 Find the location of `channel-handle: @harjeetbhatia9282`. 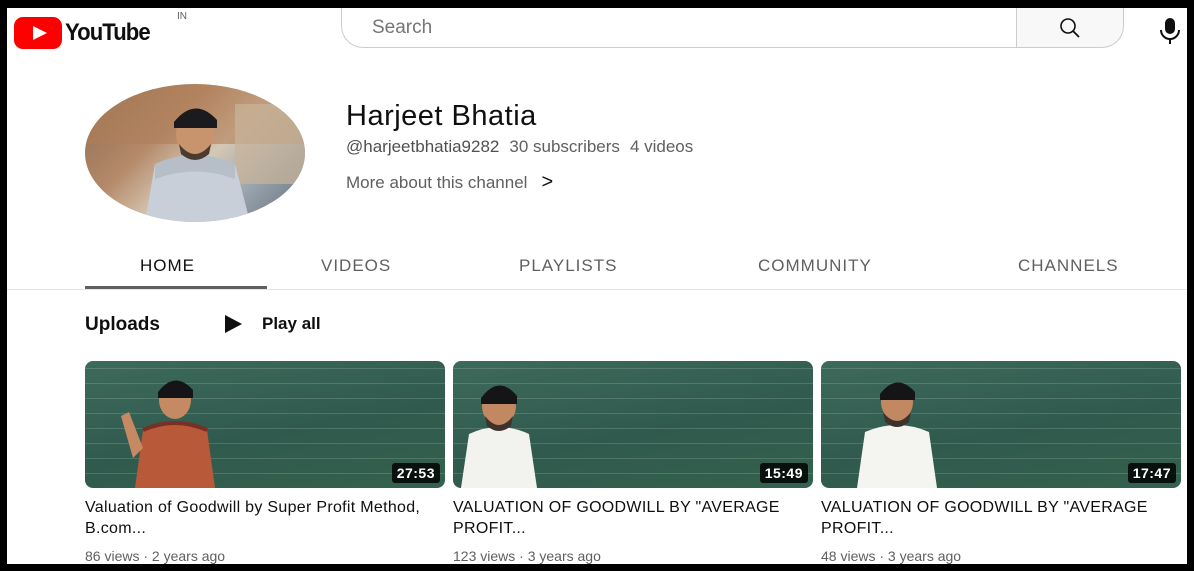

channel-handle: @harjeetbhatia9282 is located at coordinates (423, 146).